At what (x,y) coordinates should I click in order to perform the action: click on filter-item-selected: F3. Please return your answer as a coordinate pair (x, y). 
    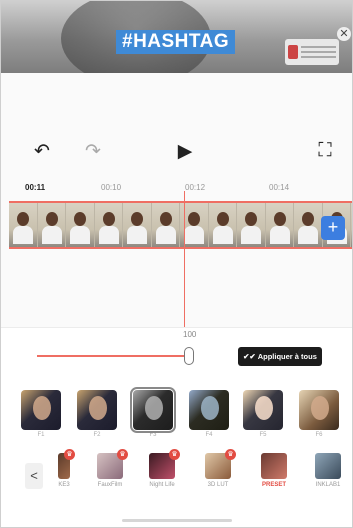
    Looking at the image, I should click on (153, 412).